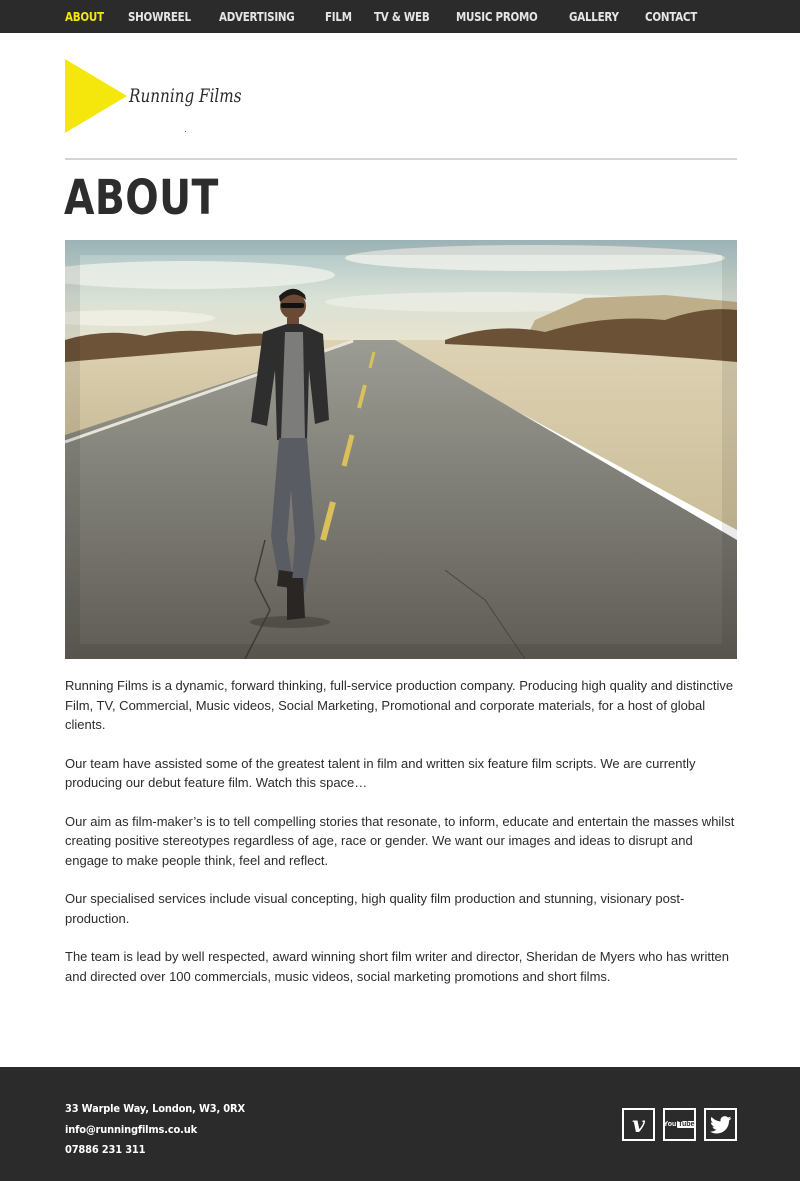 This screenshot has height=1181, width=800. What do you see at coordinates (185, 96) in the screenshot?
I see `logo-text: Running Films` at bounding box center [185, 96].